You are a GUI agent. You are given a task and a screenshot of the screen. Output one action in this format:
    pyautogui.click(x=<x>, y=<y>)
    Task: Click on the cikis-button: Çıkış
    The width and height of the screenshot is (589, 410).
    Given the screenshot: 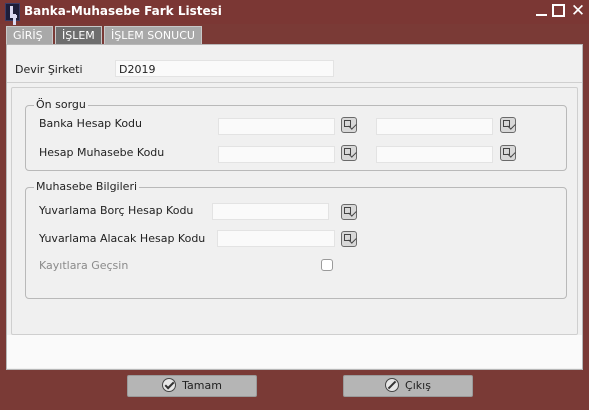 What is the action you would take?
    pyautogui.click(x=408, y=386)
    